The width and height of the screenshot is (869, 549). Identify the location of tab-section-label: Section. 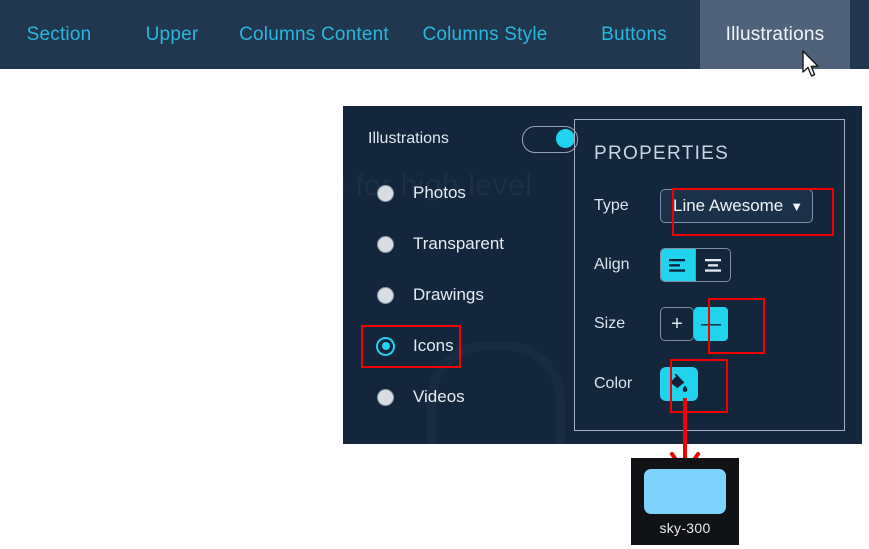
(59, 34).